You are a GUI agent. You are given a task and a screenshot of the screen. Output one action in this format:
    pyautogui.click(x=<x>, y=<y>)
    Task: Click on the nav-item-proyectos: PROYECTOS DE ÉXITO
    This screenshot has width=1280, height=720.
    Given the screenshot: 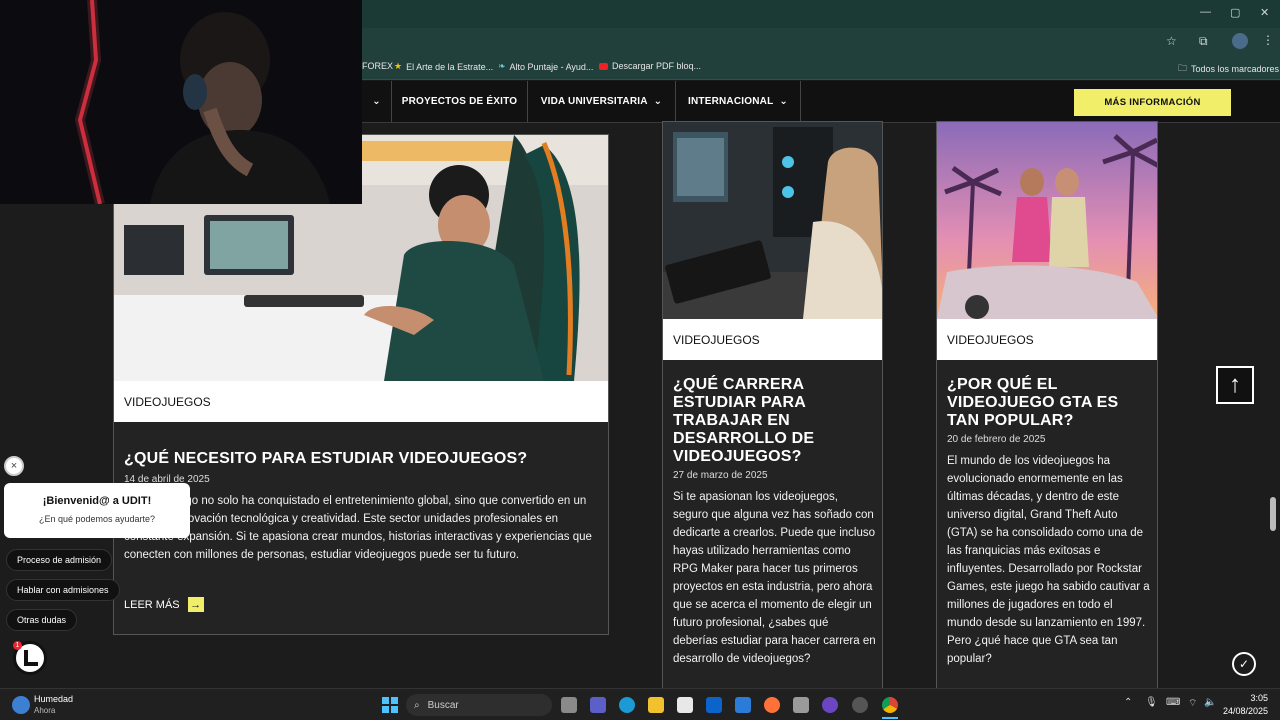 What is the action you would take?
    pyautogui.click(x=460, y=101)
    